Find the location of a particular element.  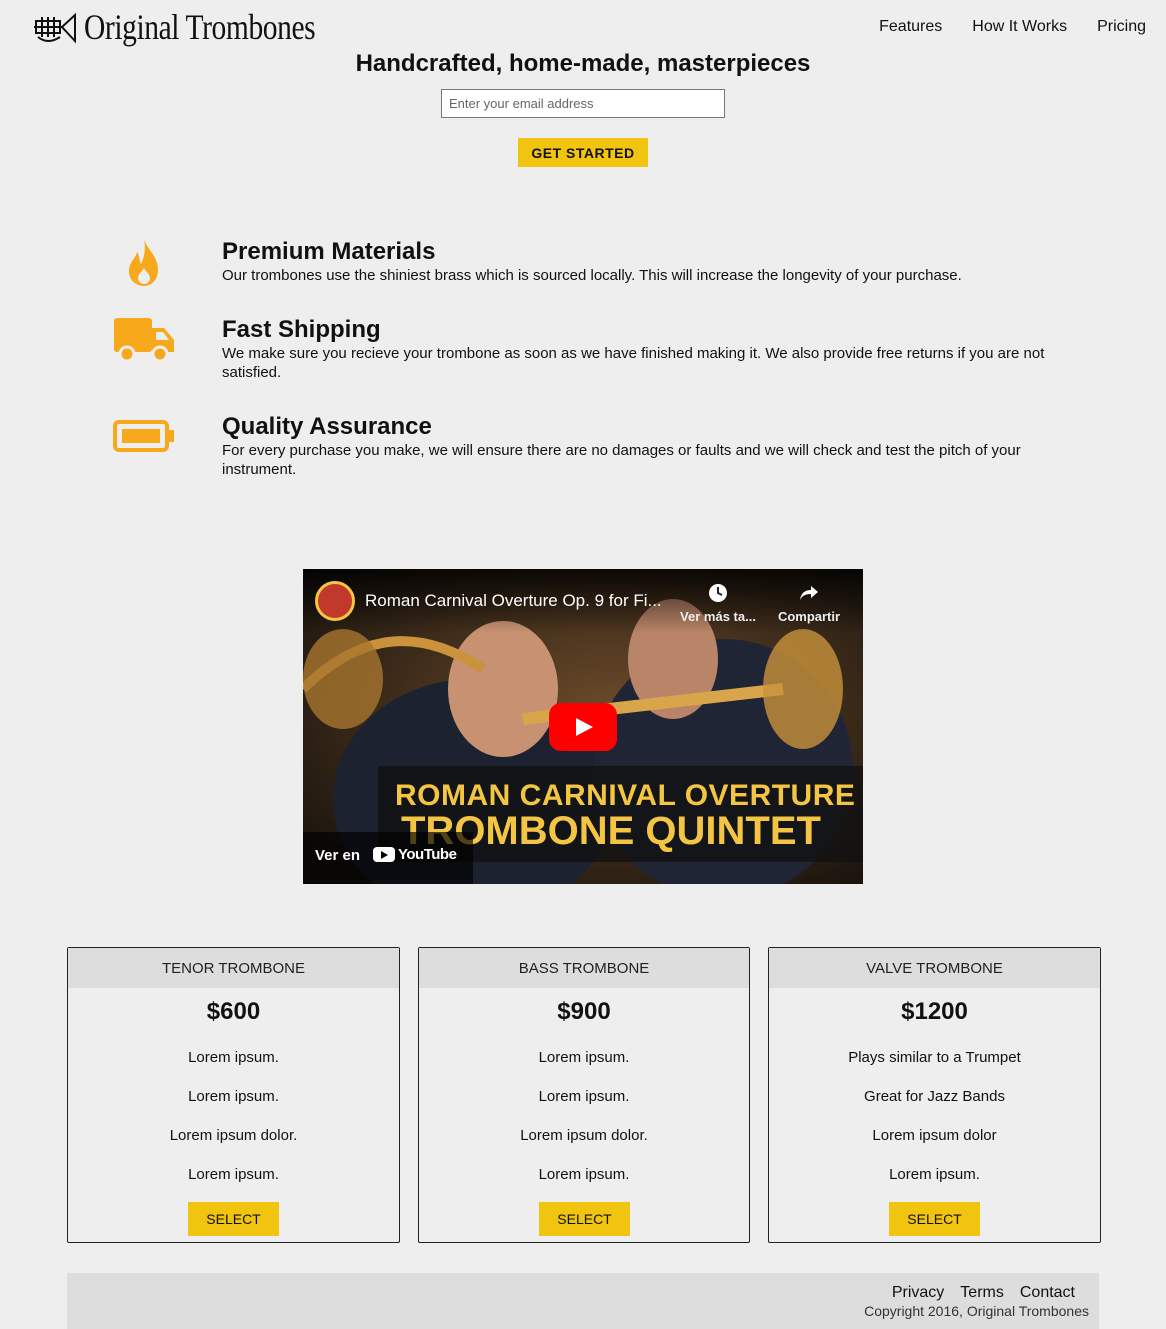

select-tenor-button: SELECT is located at coordinates (233, 1219).